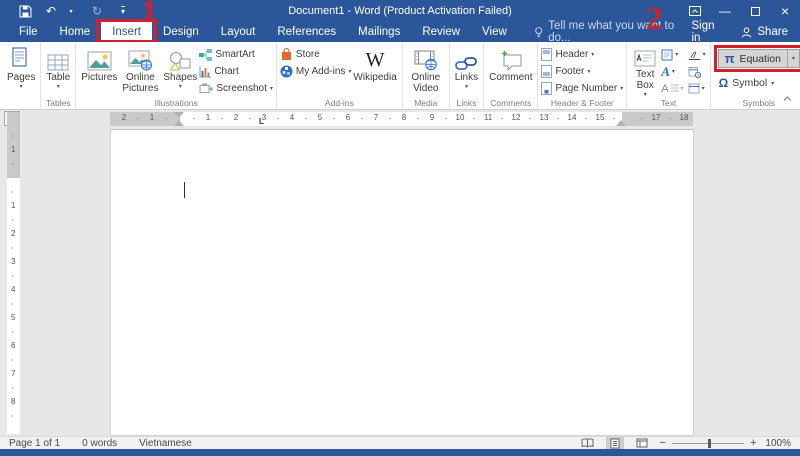  What do you see at coordinates (672, 88) in the screenshot?
I see `drop-cap-button: A ▾` at bounding box center [672, 88].